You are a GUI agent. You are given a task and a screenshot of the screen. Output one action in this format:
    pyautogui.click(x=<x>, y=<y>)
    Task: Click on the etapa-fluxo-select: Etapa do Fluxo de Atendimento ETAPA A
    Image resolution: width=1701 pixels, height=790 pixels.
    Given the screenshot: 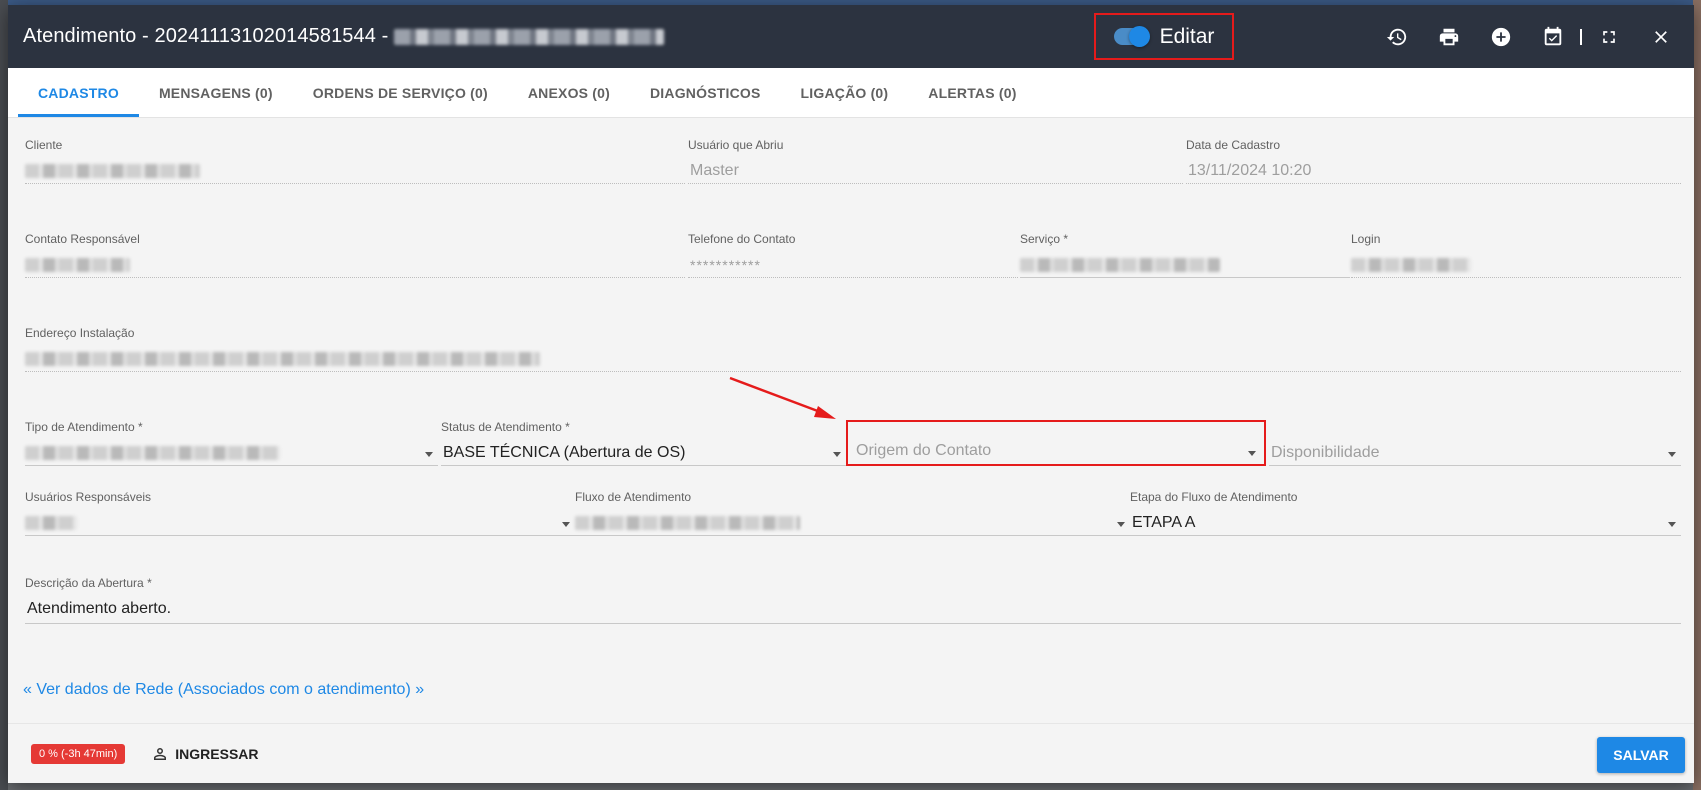 What is the action you would take?
    pyautogui.click(x=1405, y=513)
    